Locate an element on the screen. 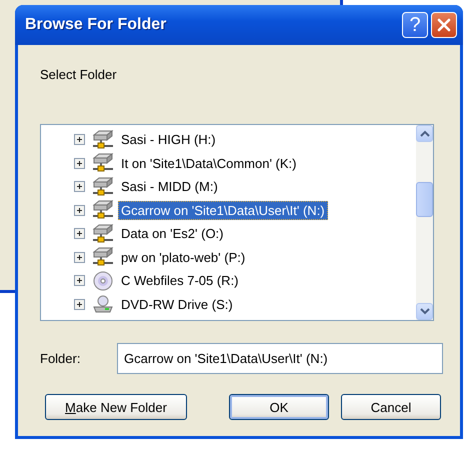 This screenshot has height=449, width=471. ok-button: OK is located at coordinates (279, 407).